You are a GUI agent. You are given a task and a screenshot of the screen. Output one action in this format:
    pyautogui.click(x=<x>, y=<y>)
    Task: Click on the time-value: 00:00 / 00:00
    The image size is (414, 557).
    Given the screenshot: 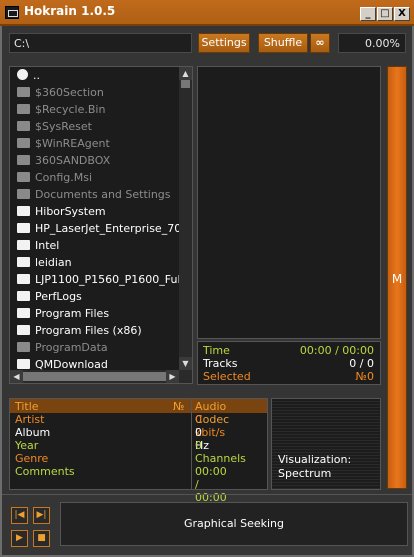 What is the action you would take?
    pyautogui.click(x=336, y=350)
    